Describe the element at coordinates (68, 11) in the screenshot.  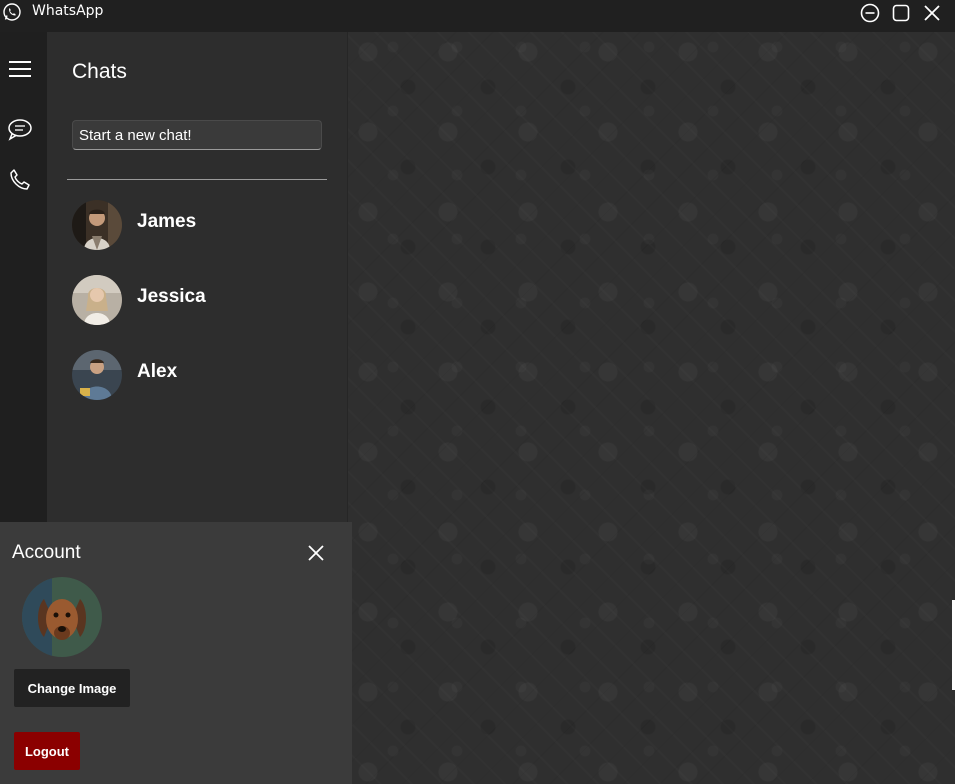
I see `app-title: WhatsApp` at that location.